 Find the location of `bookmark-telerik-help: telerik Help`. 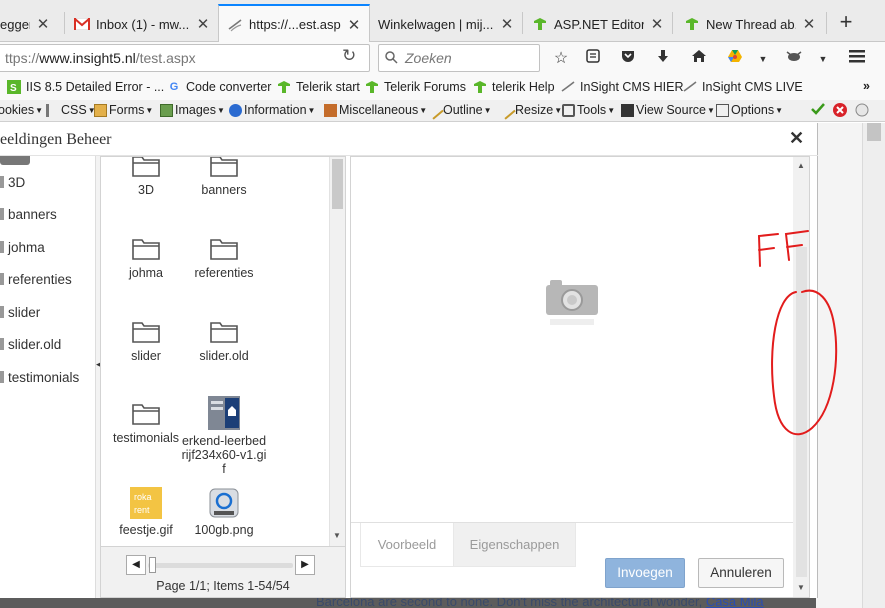

bookmark-telerik-help: telerik Help is located at coordinates (513, 87).